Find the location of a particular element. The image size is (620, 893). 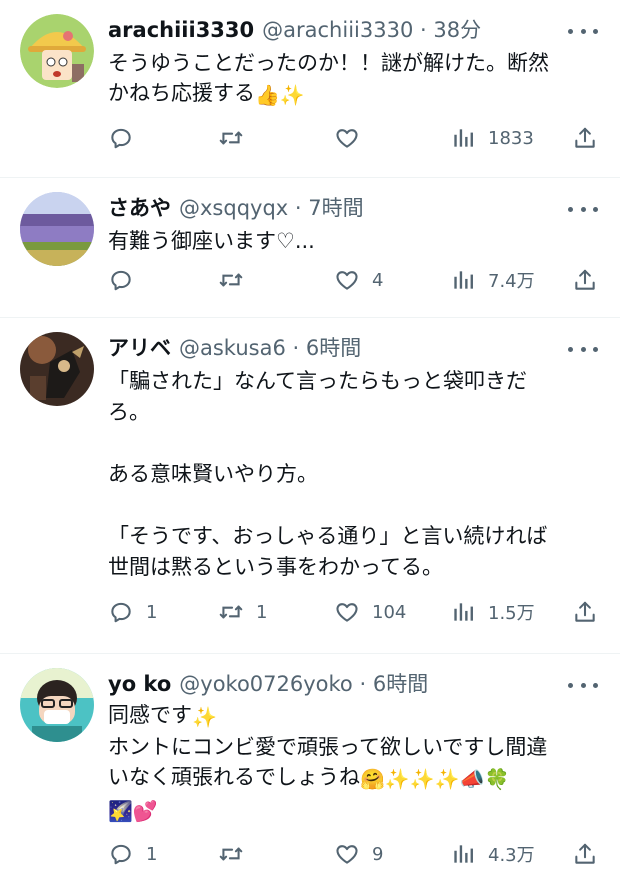

handle-time: @yoko0726yoko · 6時間 is located at coordinates (303, 683).